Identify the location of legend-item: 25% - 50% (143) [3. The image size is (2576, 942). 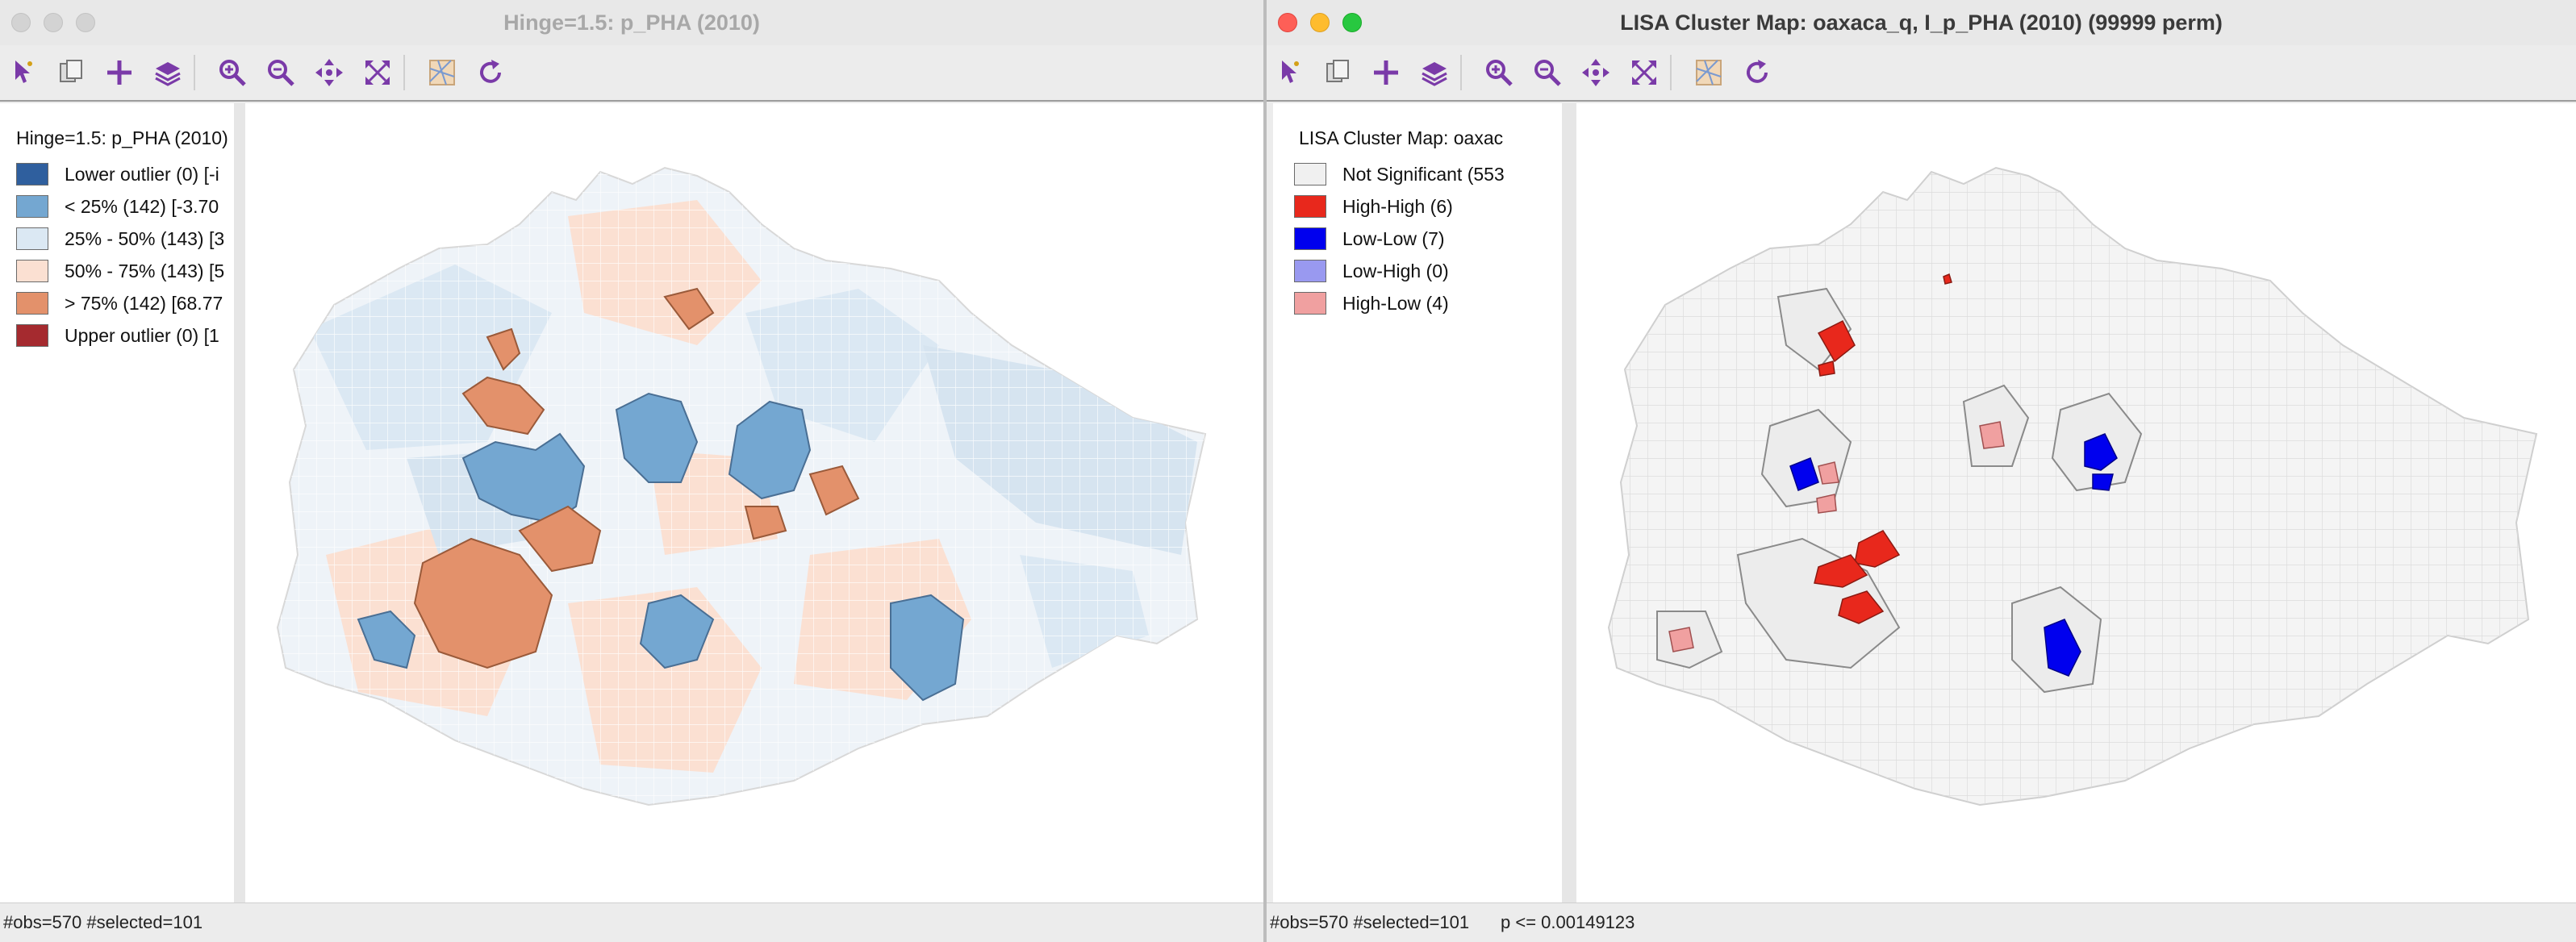
(120, 239).